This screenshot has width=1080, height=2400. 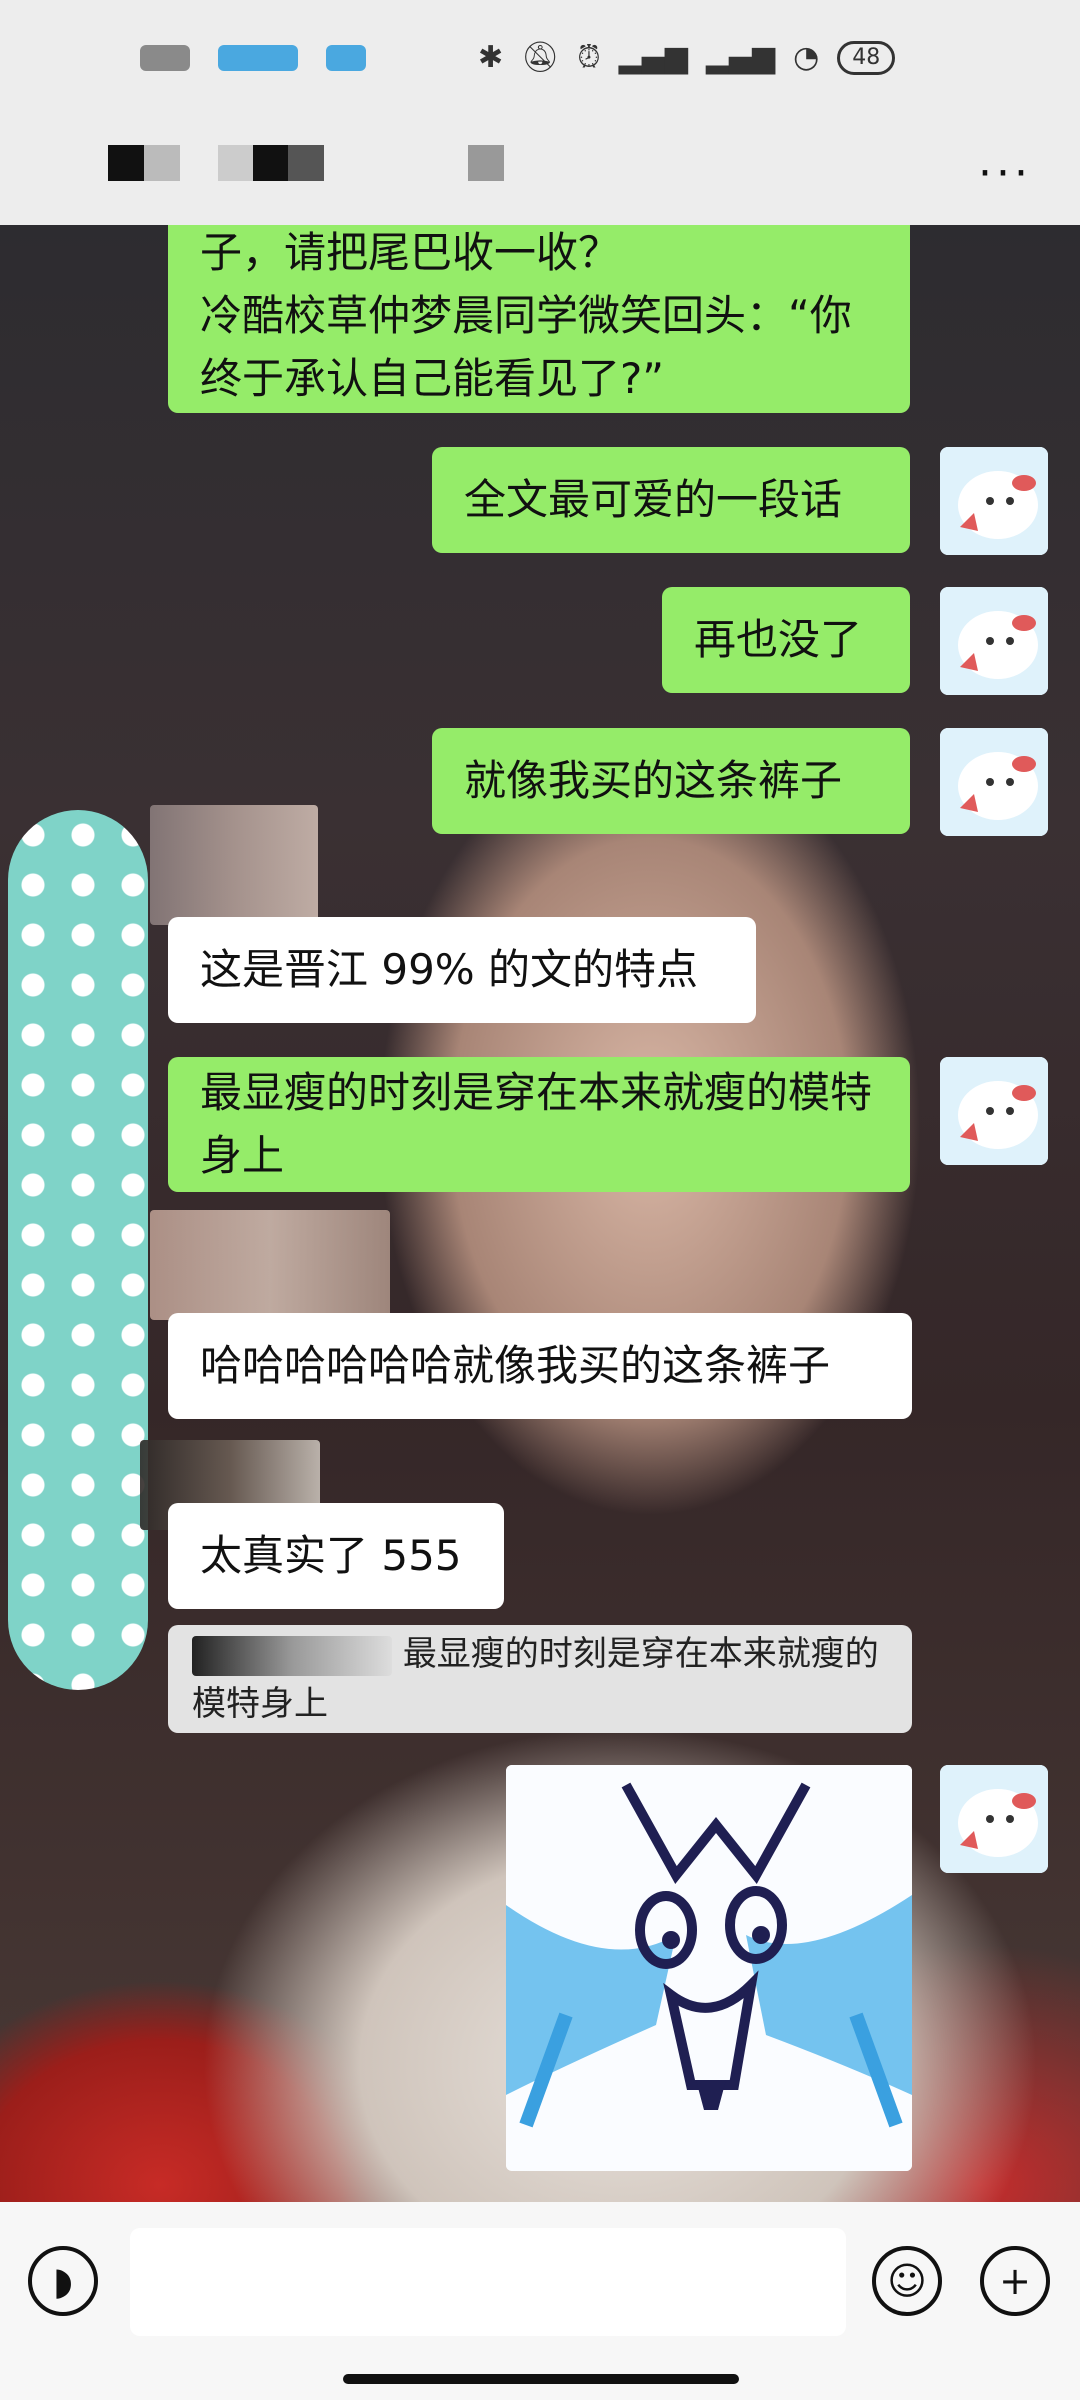 What do you see at coordinates (539, 1124) in the screenshot?
I see `my-message-bubble: 最显瘦的时刻是穿在本来就瘦的模特身上` at bounding box center [539, 1124].